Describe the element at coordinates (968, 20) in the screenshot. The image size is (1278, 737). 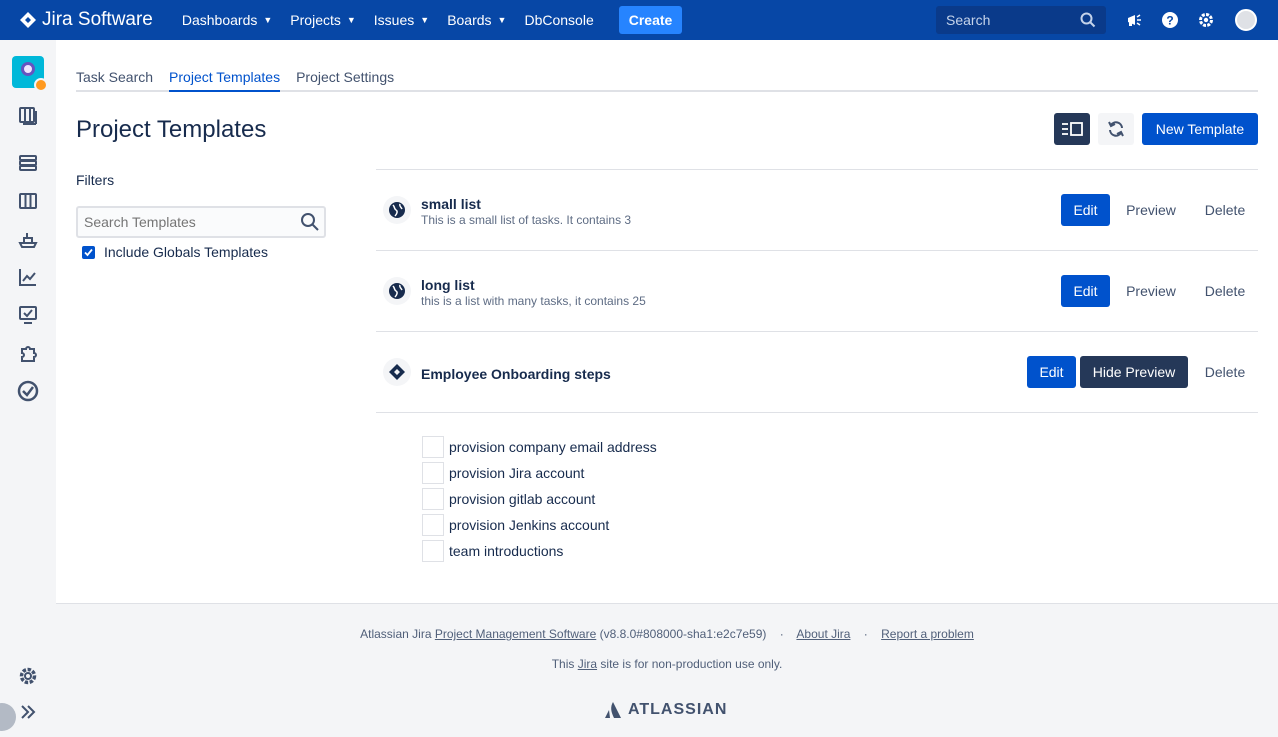
I see `global-search-placeholder: Search` at that location.